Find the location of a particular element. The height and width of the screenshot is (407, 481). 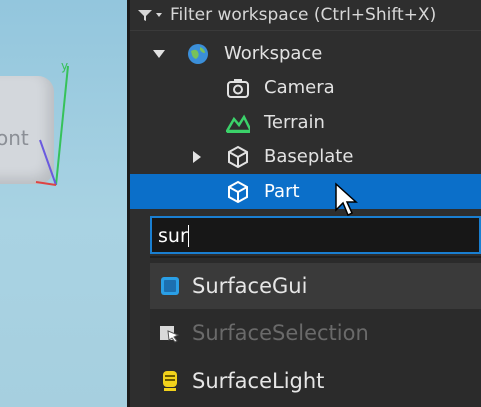

workspace-globe-icon is located at coordinates (198, 54).